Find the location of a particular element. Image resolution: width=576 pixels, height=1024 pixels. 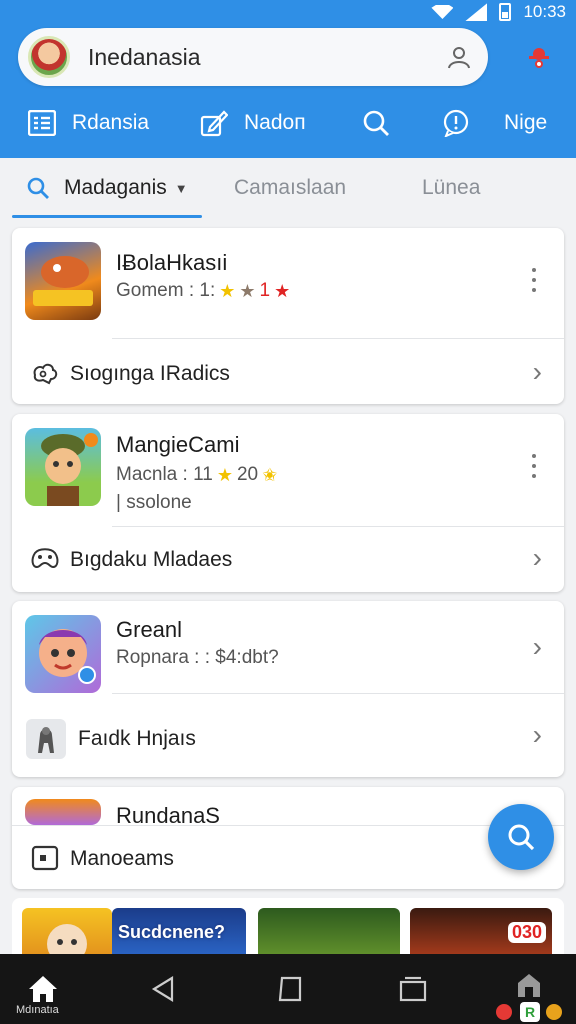

app-title: MangieCami is located at coordinates (178, 444).